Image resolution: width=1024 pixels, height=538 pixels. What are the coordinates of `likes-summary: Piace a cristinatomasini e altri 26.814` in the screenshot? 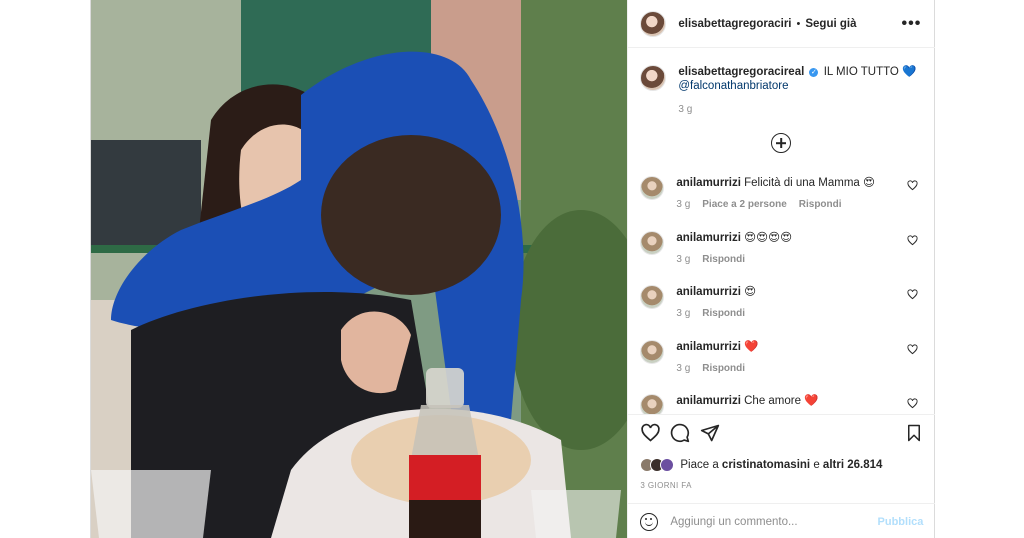 It's located at (761, 465).